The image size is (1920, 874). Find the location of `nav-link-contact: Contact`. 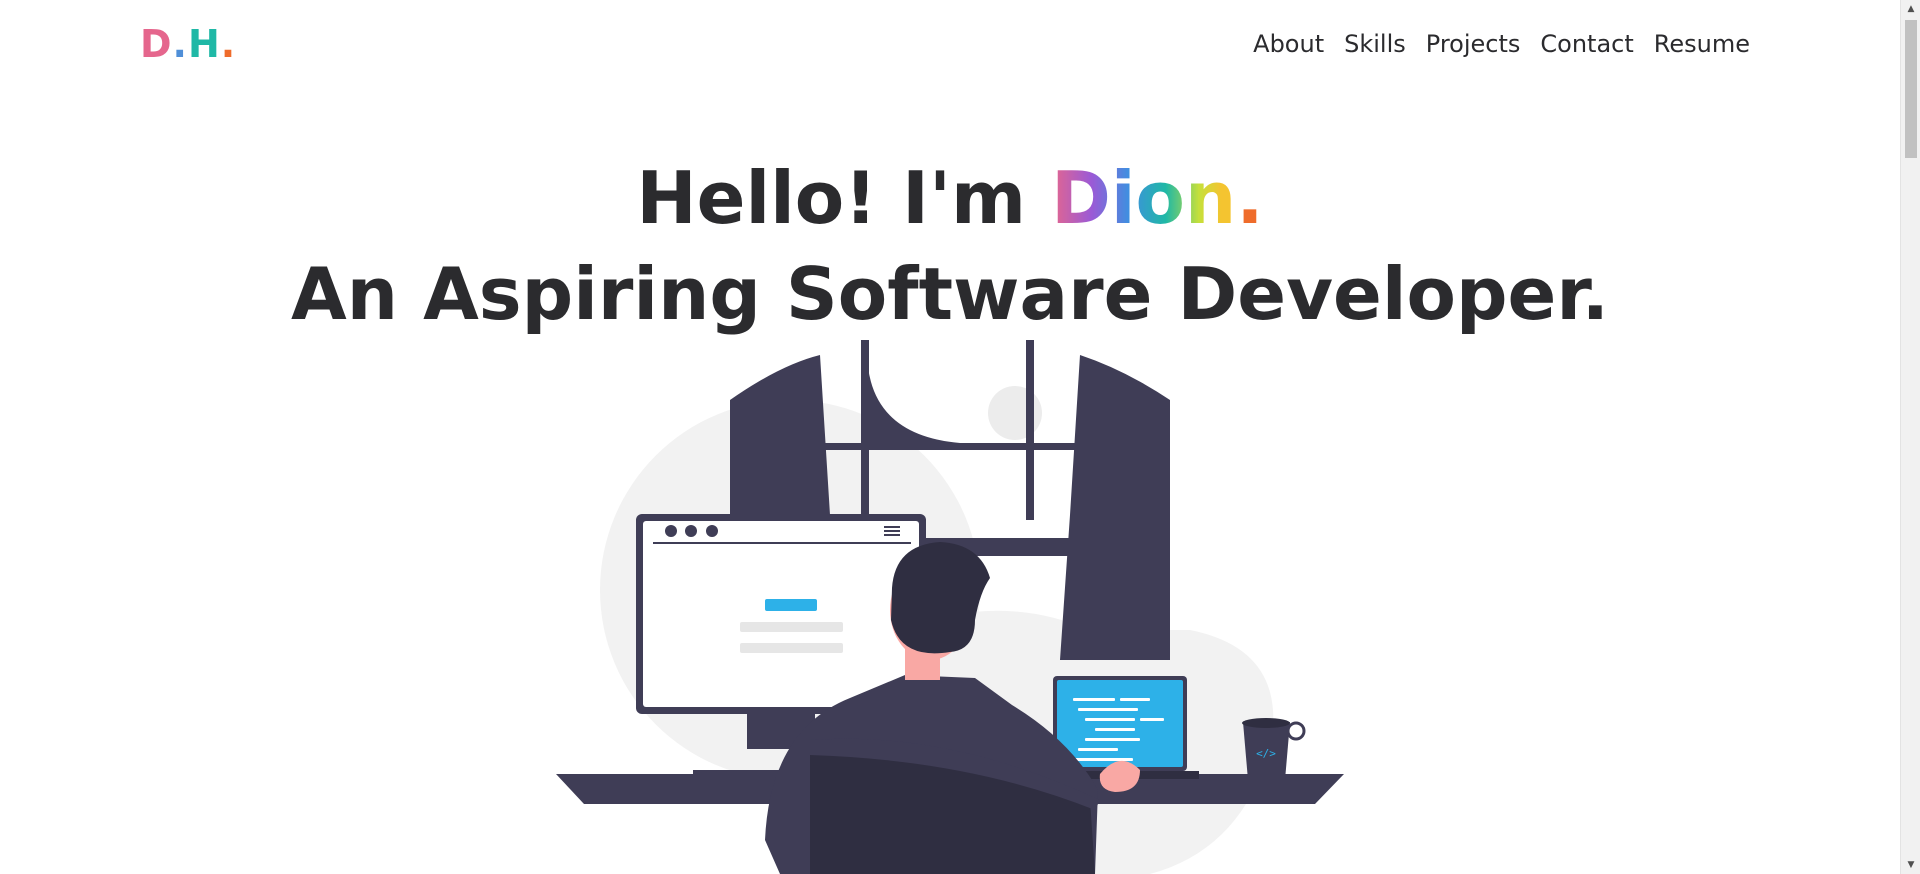

nav-link-contact: Contact is located at coordinates (1586, 44).